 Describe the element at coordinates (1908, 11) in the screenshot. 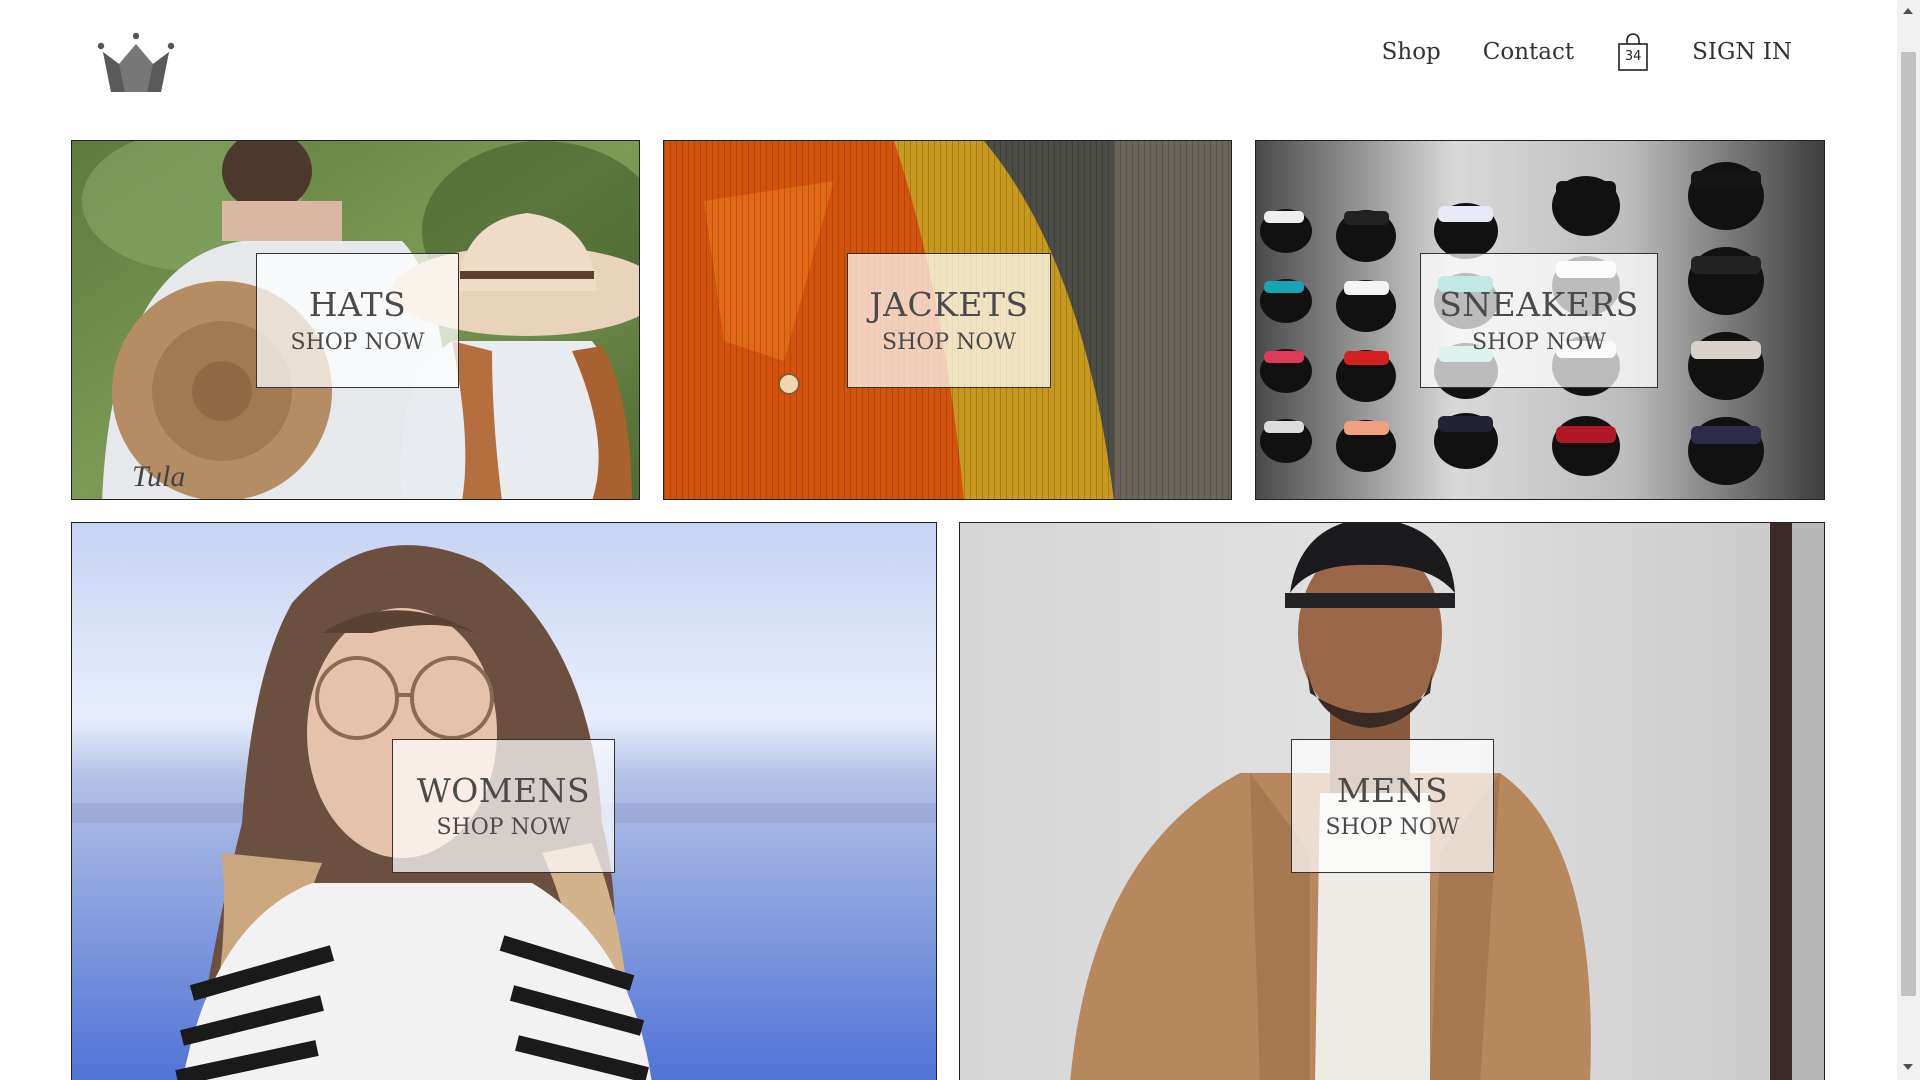

I see `scroll-up-arrow-icon` at that location.